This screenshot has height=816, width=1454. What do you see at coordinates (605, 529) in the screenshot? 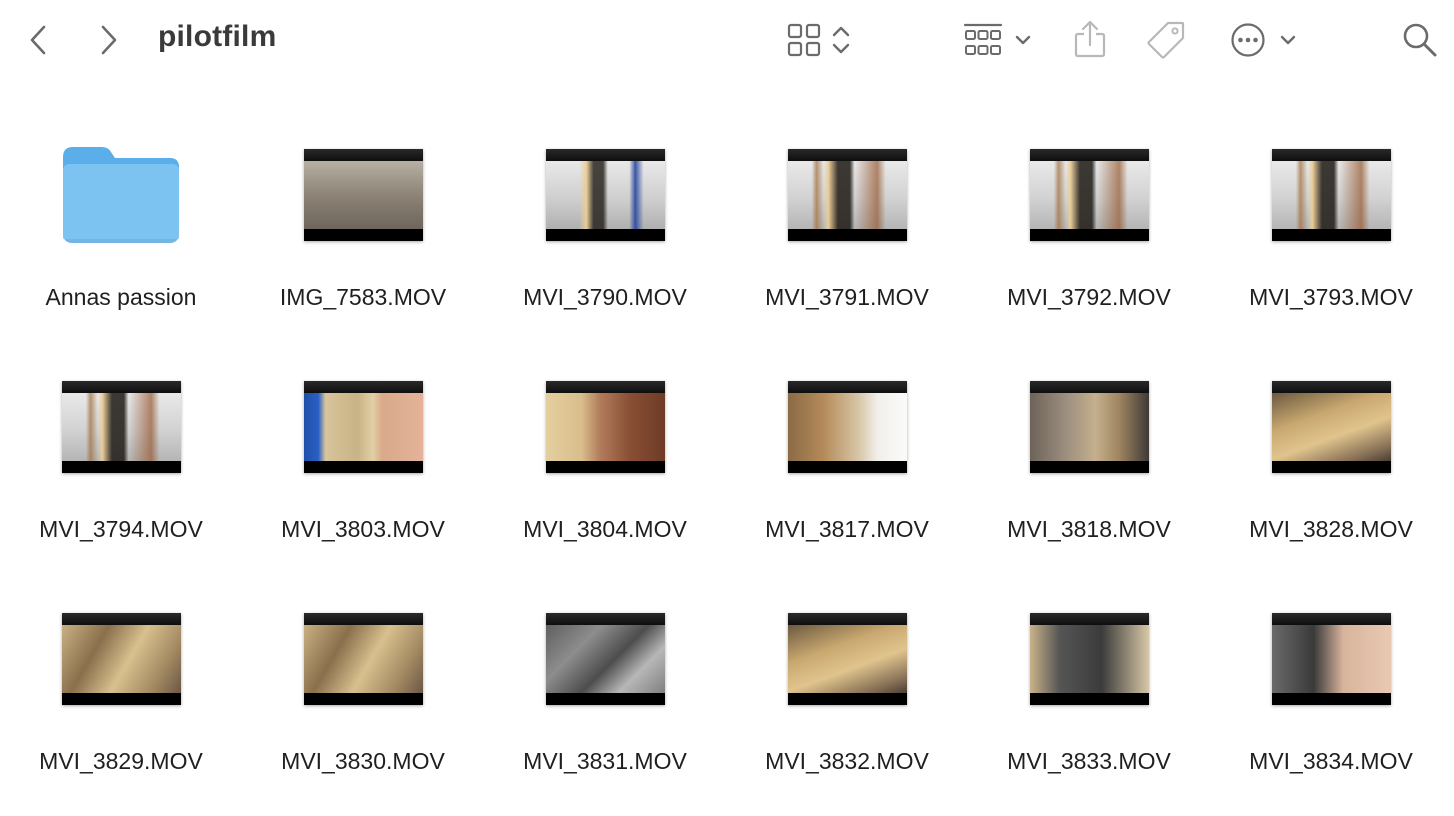
I see `file-name-label: MVI_3804.MOV` at bounding box center [605, 529].